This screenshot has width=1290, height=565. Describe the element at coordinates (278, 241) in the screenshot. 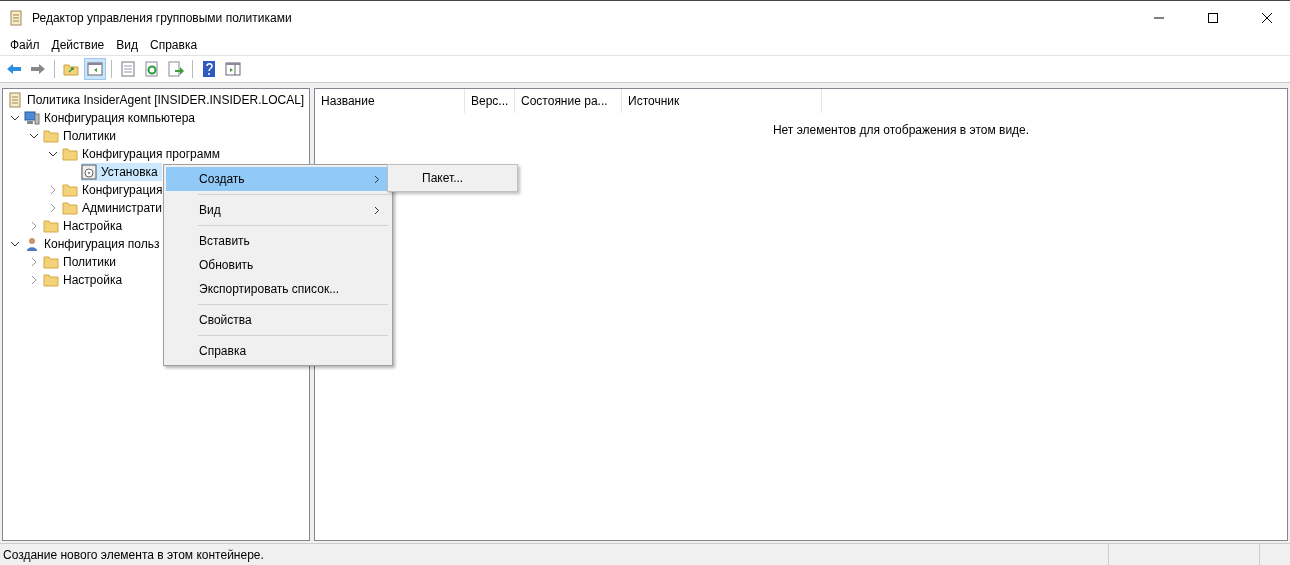

I see `menu-item: Вставить` at that location.